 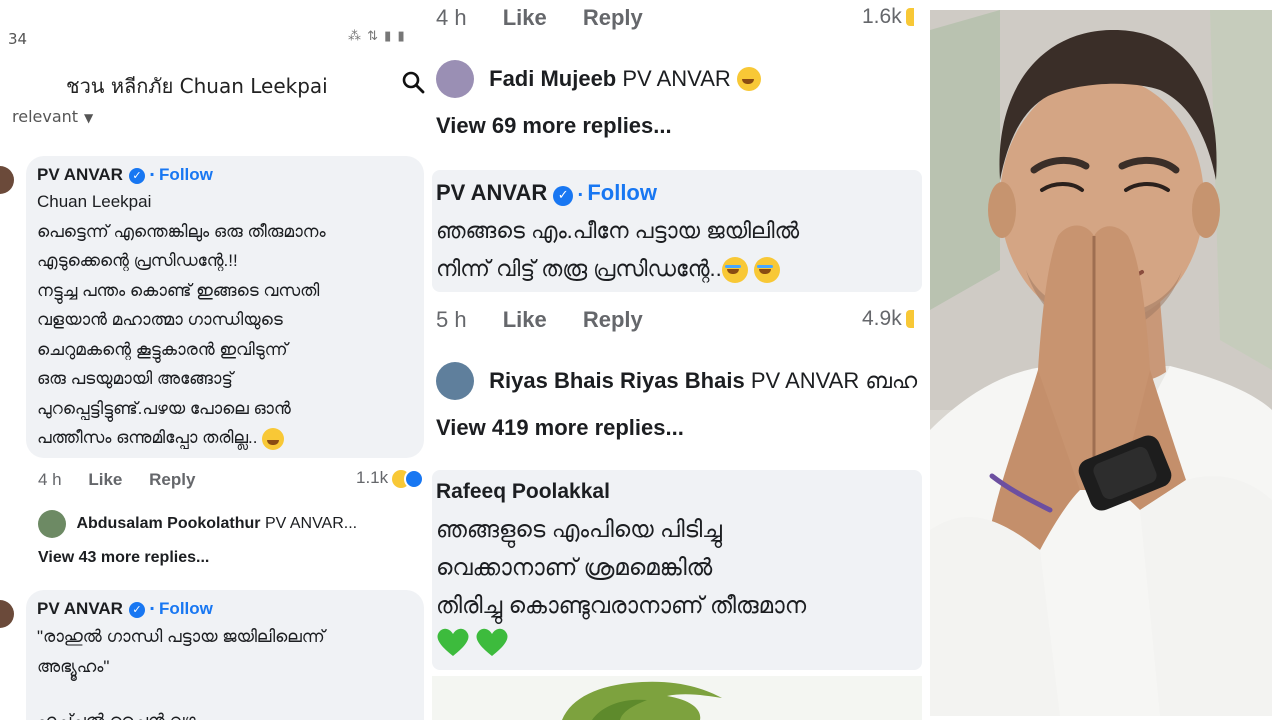 I want to click on attached-image-preview, so click(x=677, y=698).